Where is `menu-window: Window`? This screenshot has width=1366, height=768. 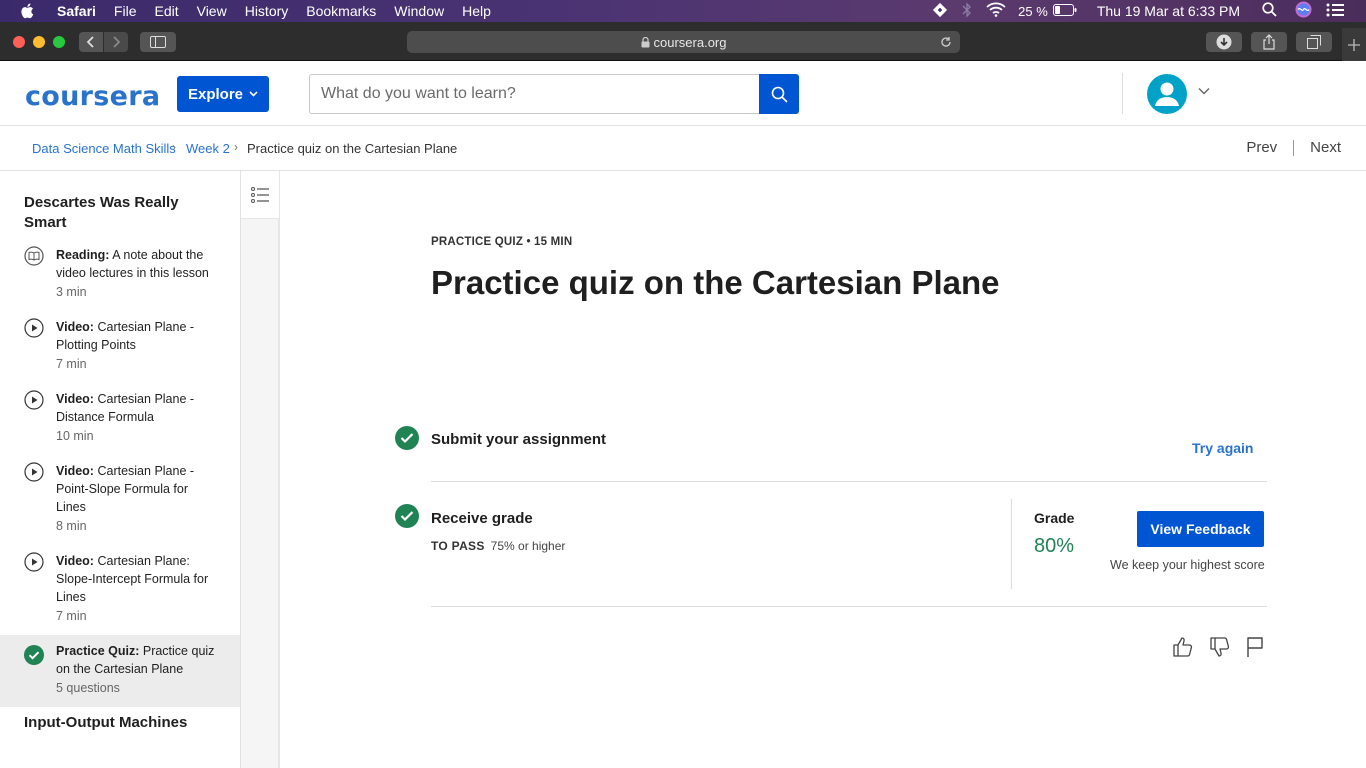
menu-window: Window is located at coordinates (419, 11).